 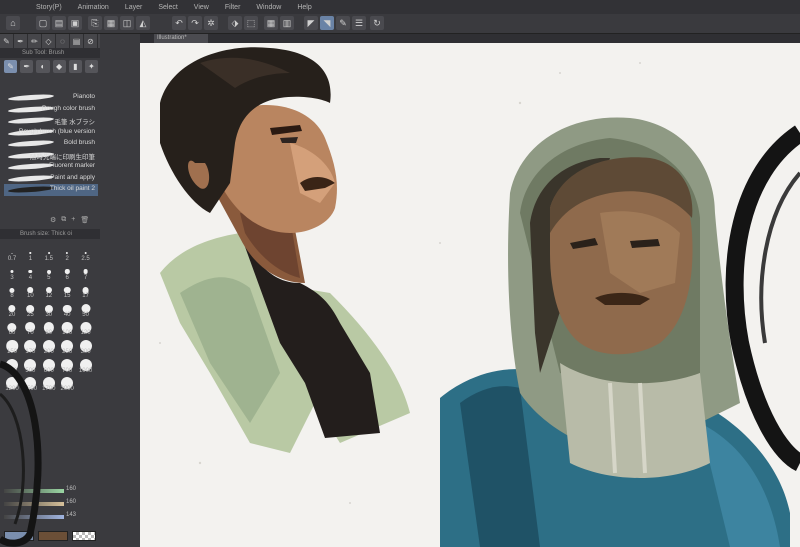 I want to click on brush-size-label: 1000, so click(x=85, y=370).